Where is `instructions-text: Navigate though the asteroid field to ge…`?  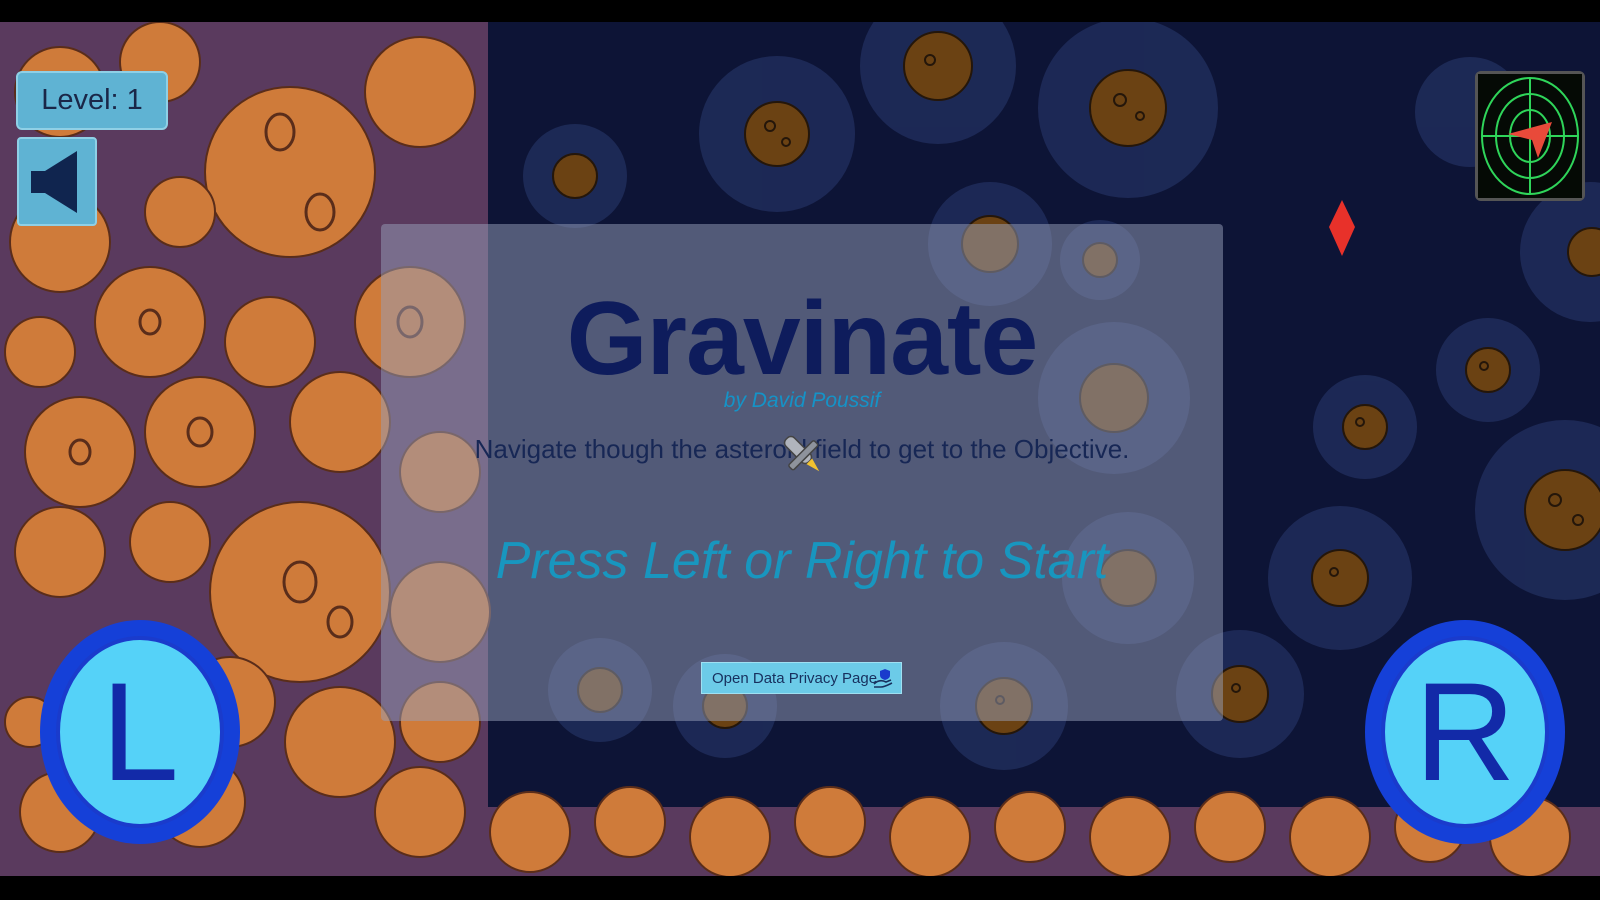
instructions-text: Navigate though the asteroid field to ge… is located at coordinates (802, 449).